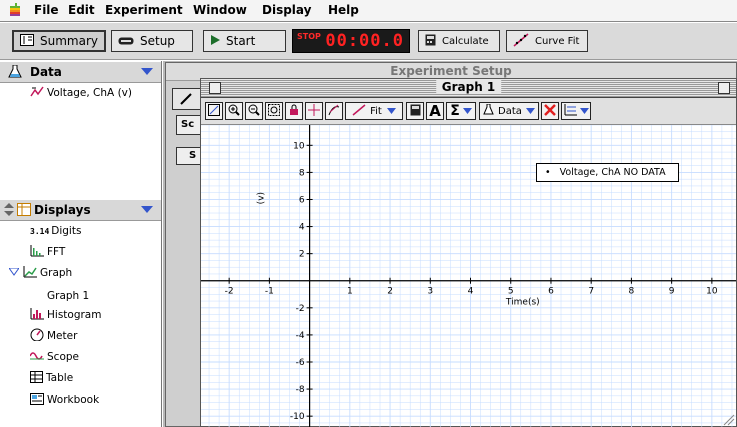 This screenshot has width=737, height=427. What do you see at coordinates (300, 363) in the screenshot?
I see `y-tick-label: -6` at bounding box center [300, 363].